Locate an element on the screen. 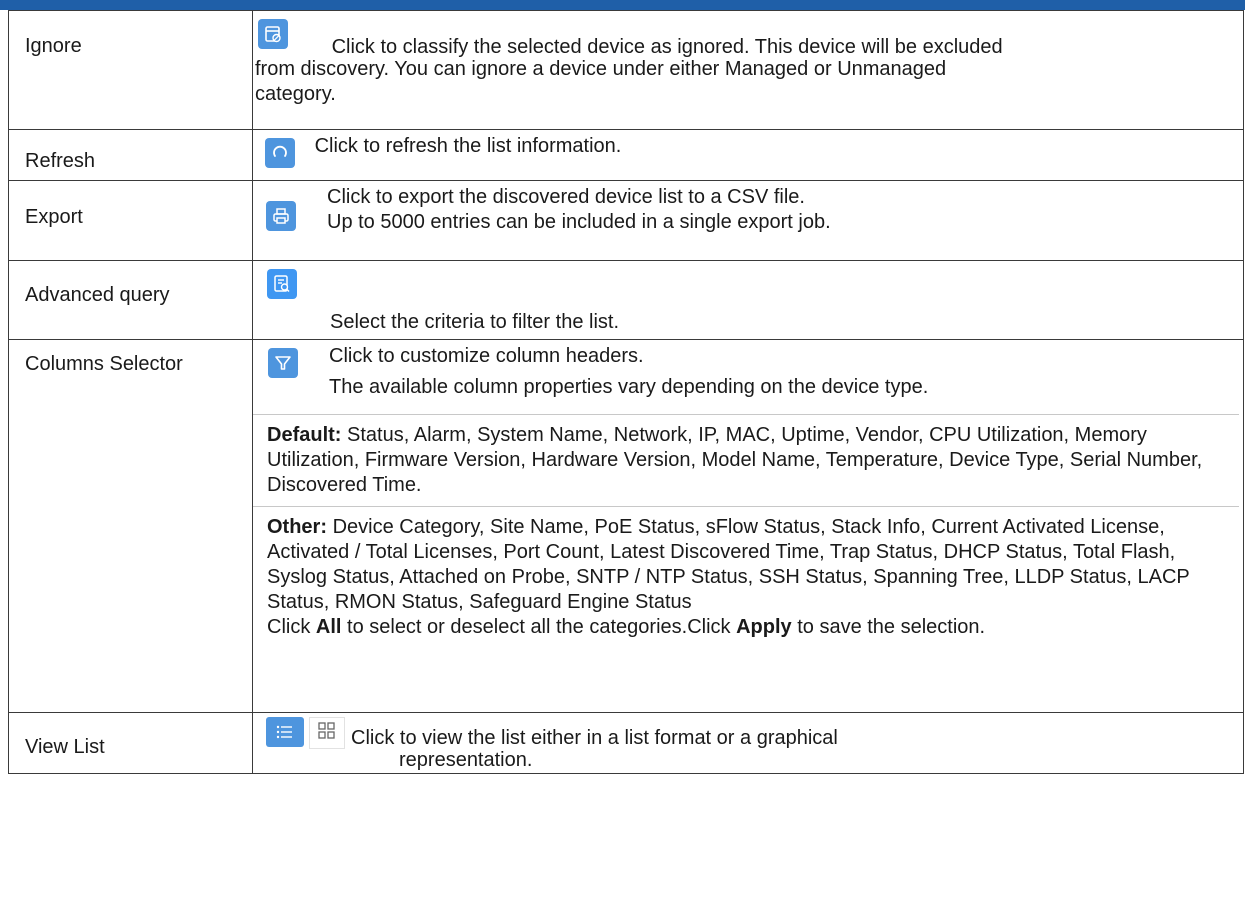  instruction-text: to save the selection. is located at coordinates (888, 627).